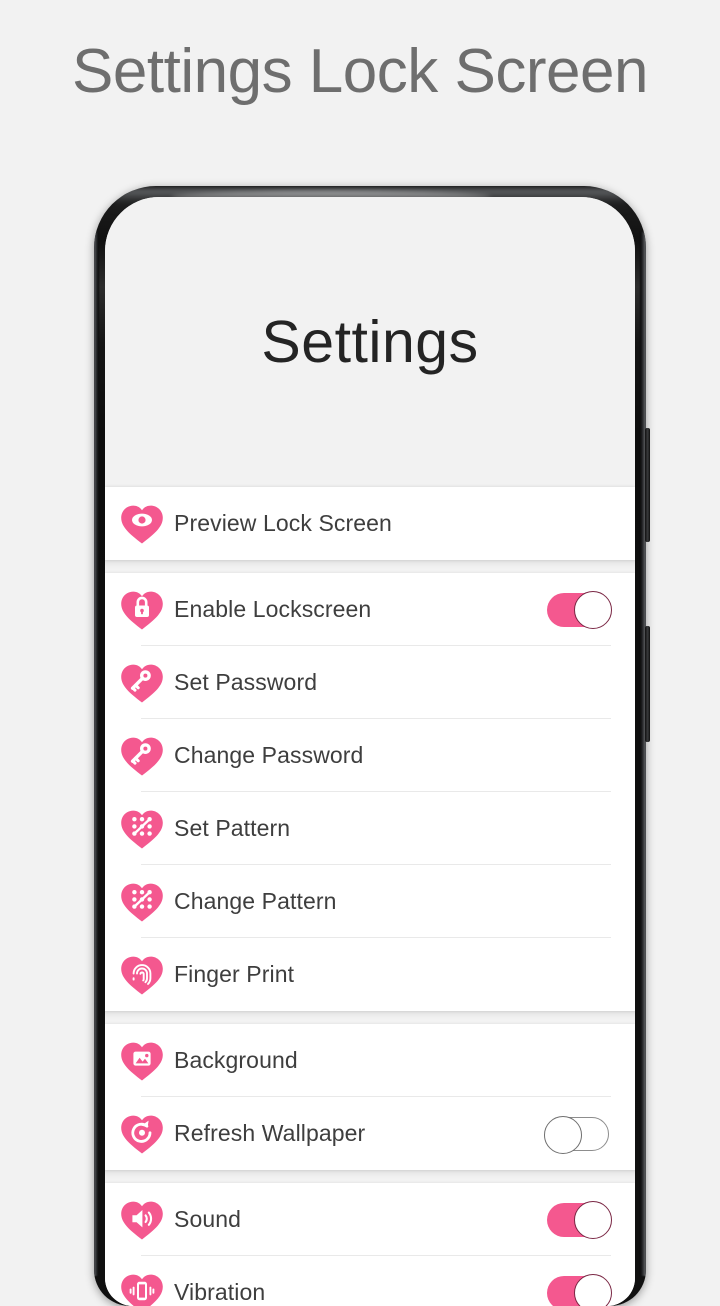 This screenshot has height=1306, width=720. I want to click on row-sound-toggle, so click(578, 1220).